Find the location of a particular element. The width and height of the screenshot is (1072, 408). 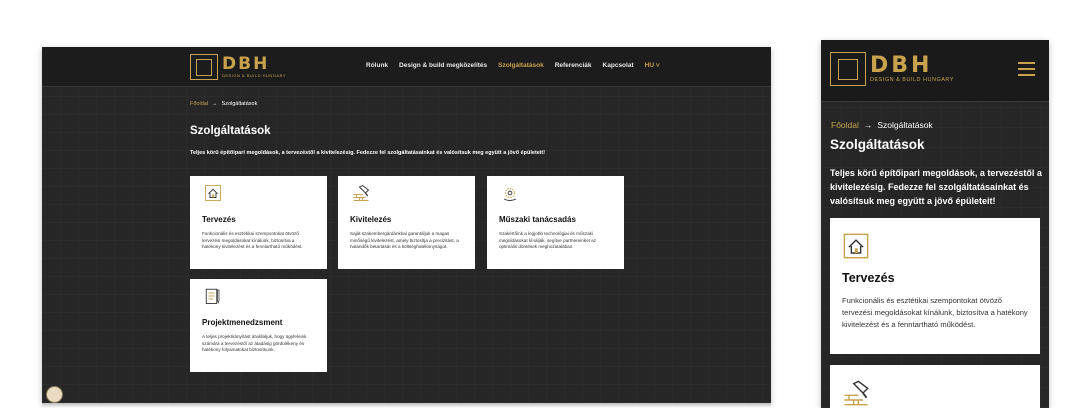

clipboard-pen-icon is located at coordinates (212, 296).